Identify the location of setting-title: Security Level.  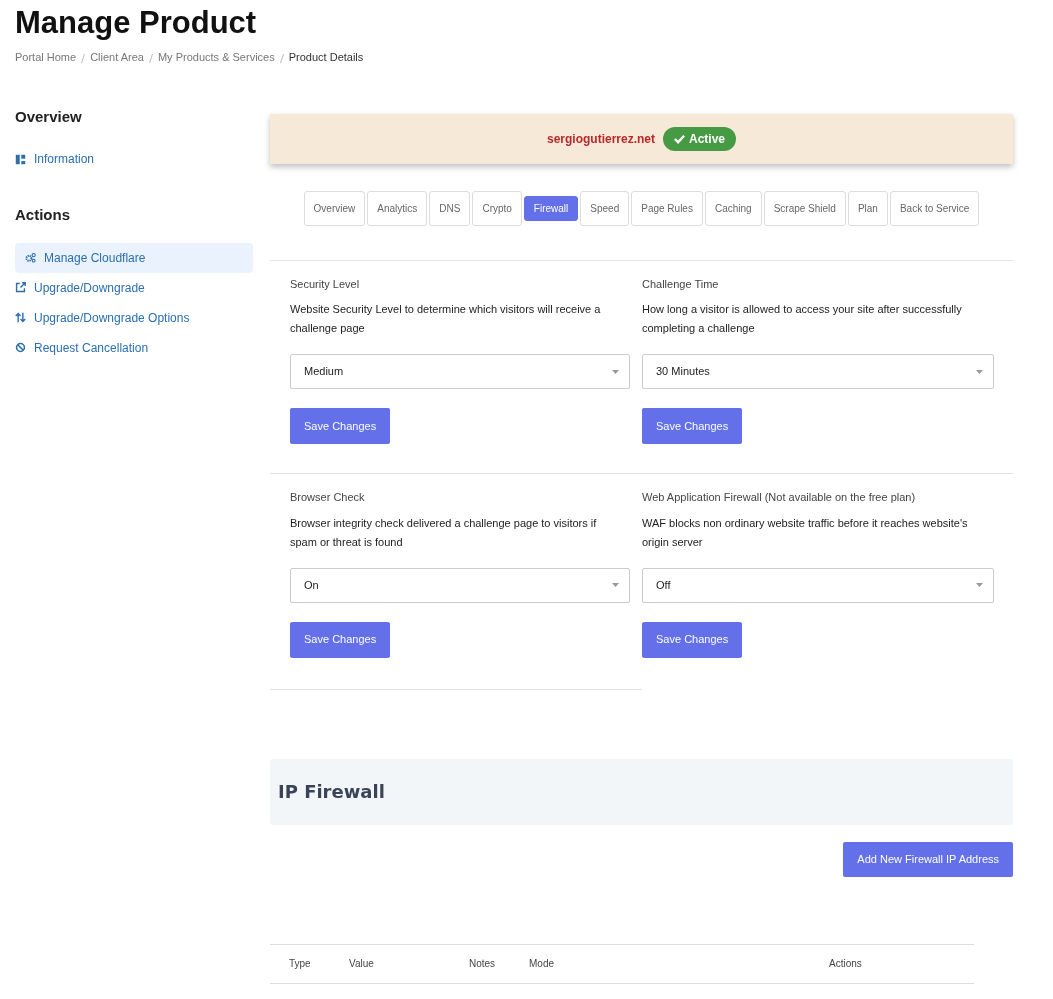
(325, 284).